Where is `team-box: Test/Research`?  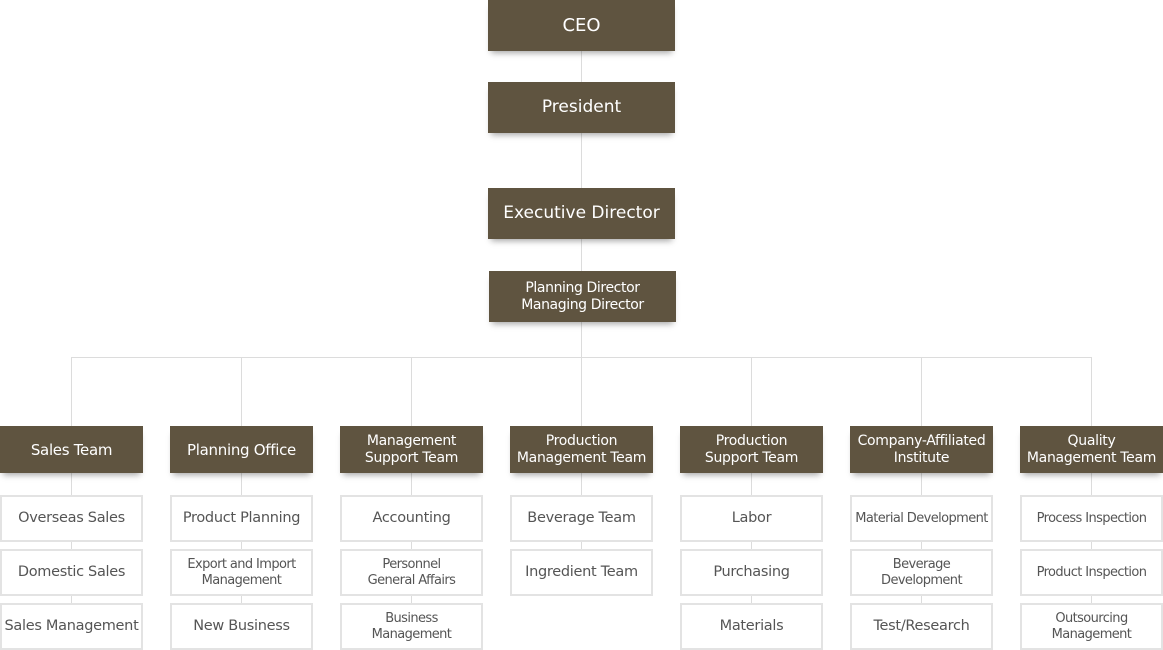
team-box: Test/Research is located at coordinates (921, 626).